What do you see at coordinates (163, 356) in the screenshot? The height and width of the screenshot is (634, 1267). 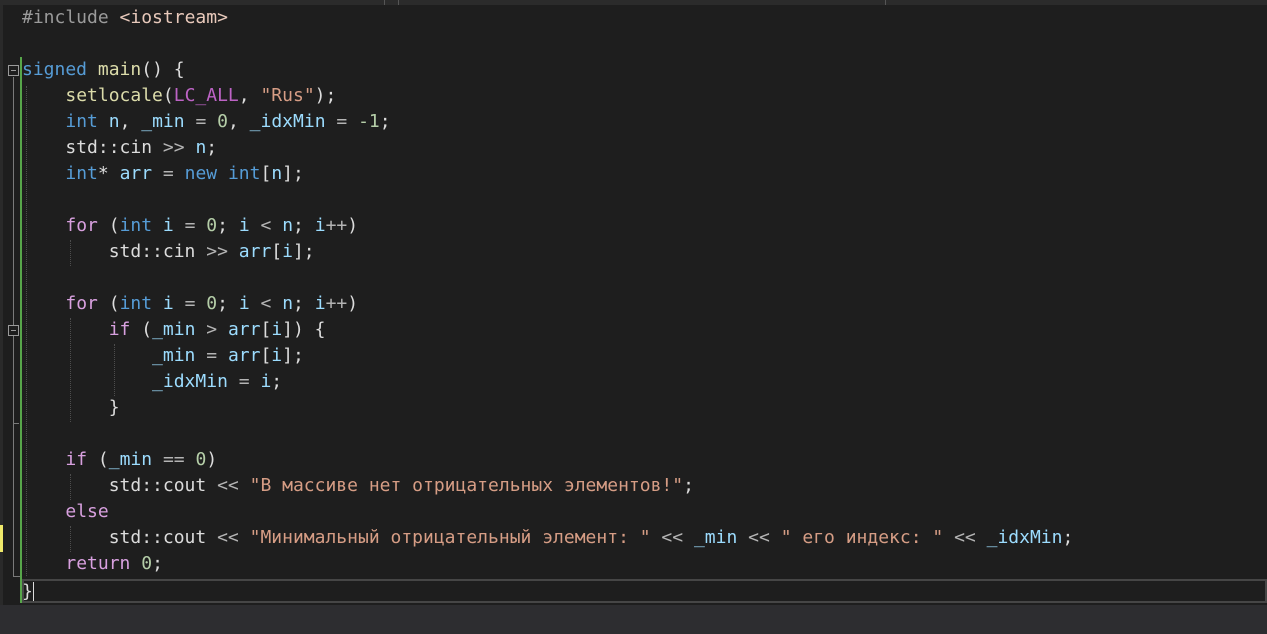 I see `code-line: _min = arr[i];` at bounding box center [163, 356].